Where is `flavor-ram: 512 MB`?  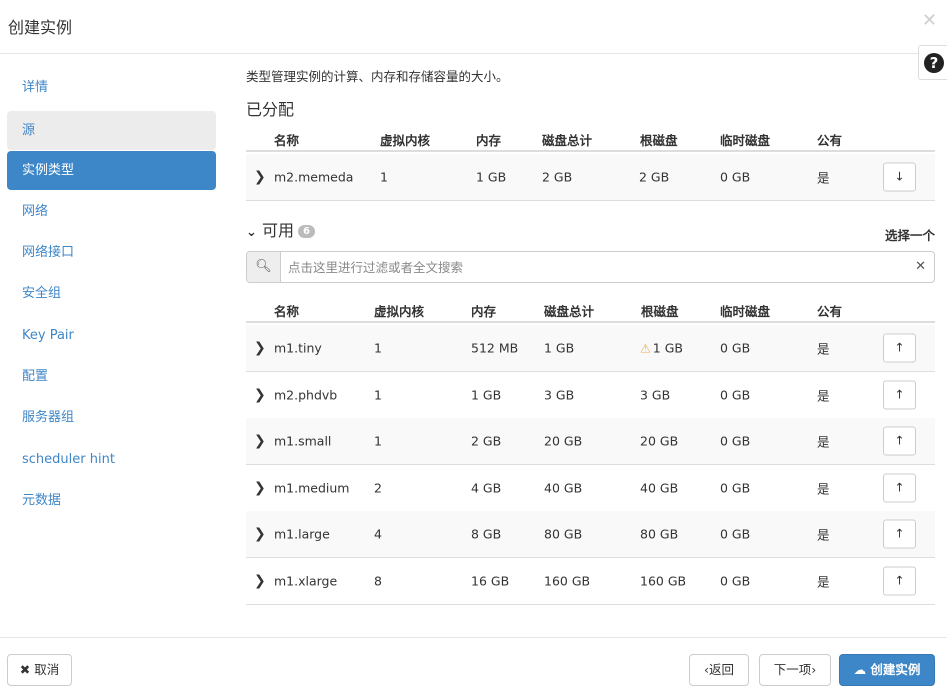 flavor-ram: 512 MB is located at coordinates (495, 348).